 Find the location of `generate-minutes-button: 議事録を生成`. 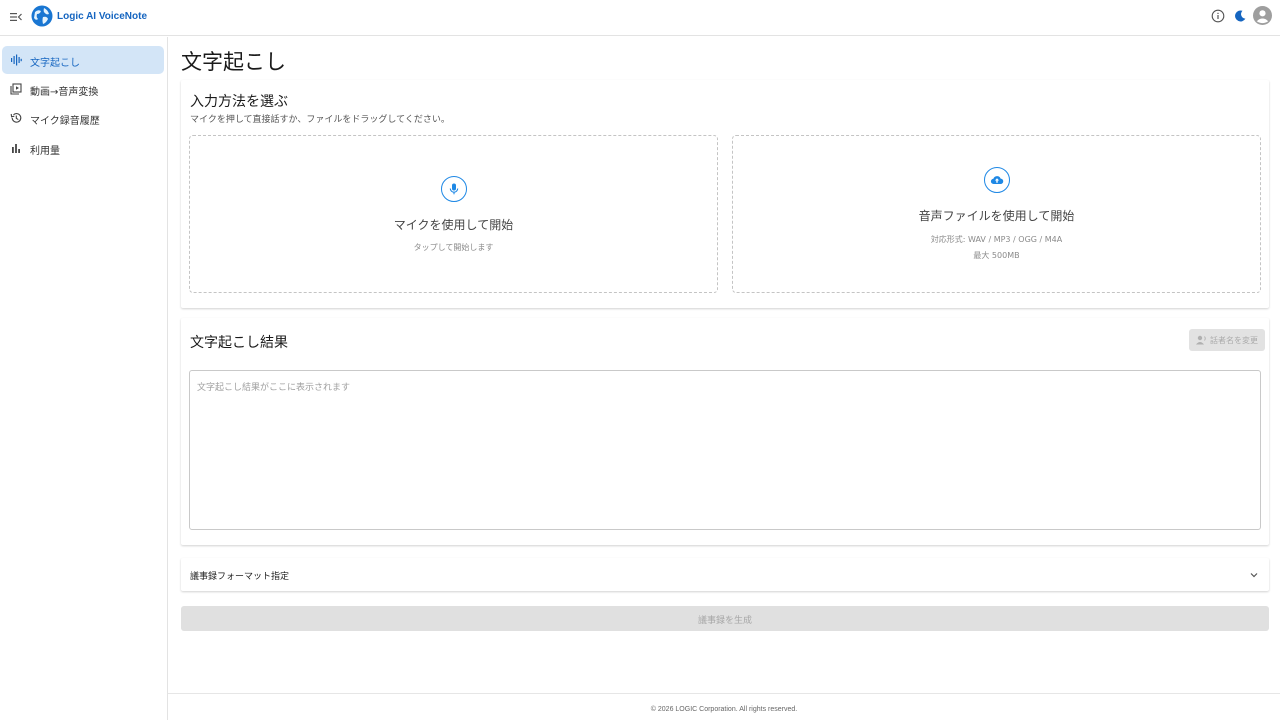

generate-minutes-button: 議事録を生成 is located at coordinates (725, 618).